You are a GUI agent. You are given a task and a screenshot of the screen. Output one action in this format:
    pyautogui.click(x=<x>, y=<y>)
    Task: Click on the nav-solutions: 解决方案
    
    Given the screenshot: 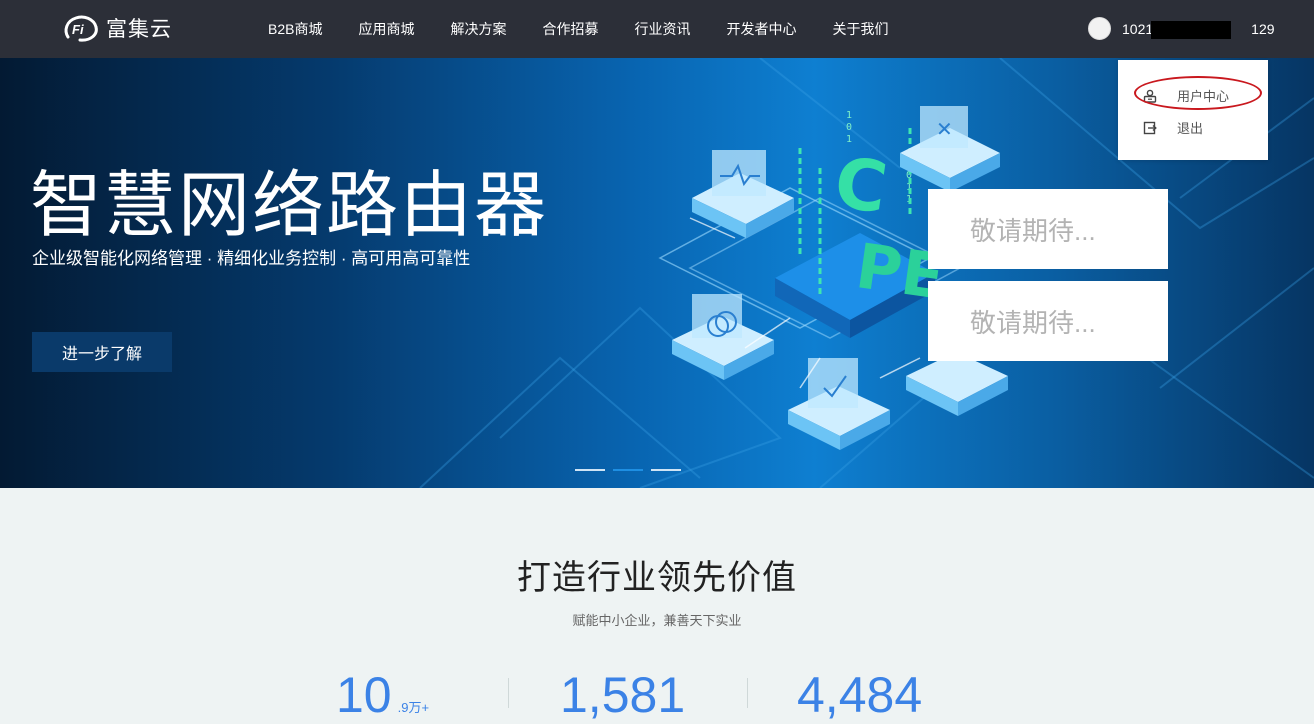 What is the action you would take?
    pyautogui.click(x=478, y=29)
    